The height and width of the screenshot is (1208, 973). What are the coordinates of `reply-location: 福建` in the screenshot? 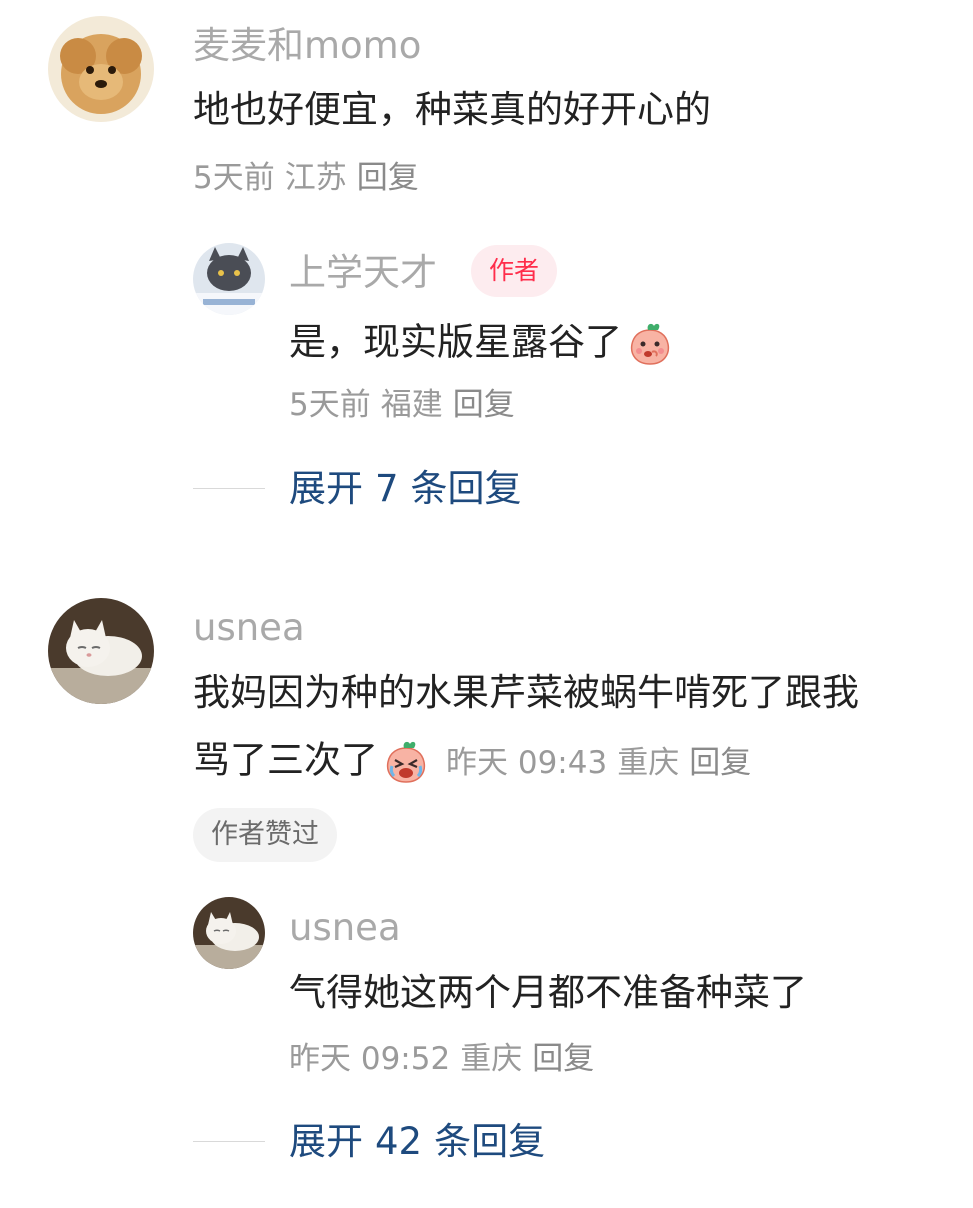 It's located at (411, 405).